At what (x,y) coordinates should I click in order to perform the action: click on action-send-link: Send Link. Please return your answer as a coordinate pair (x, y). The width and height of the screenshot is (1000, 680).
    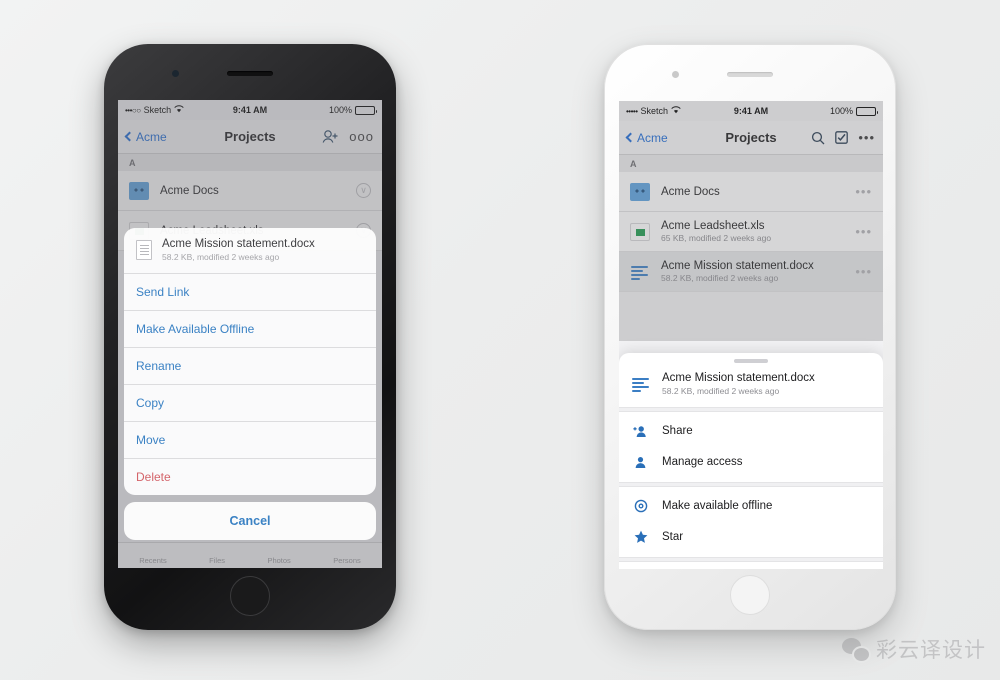
    Looking at the image, I should click on (250, 292).